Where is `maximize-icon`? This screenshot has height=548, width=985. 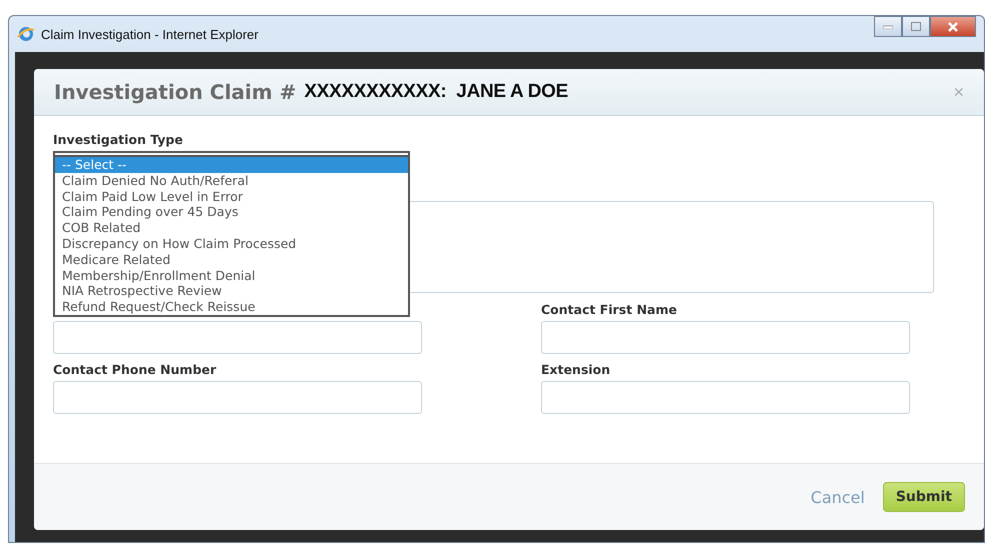
maximize-icon is located at coordinates (916, 26).